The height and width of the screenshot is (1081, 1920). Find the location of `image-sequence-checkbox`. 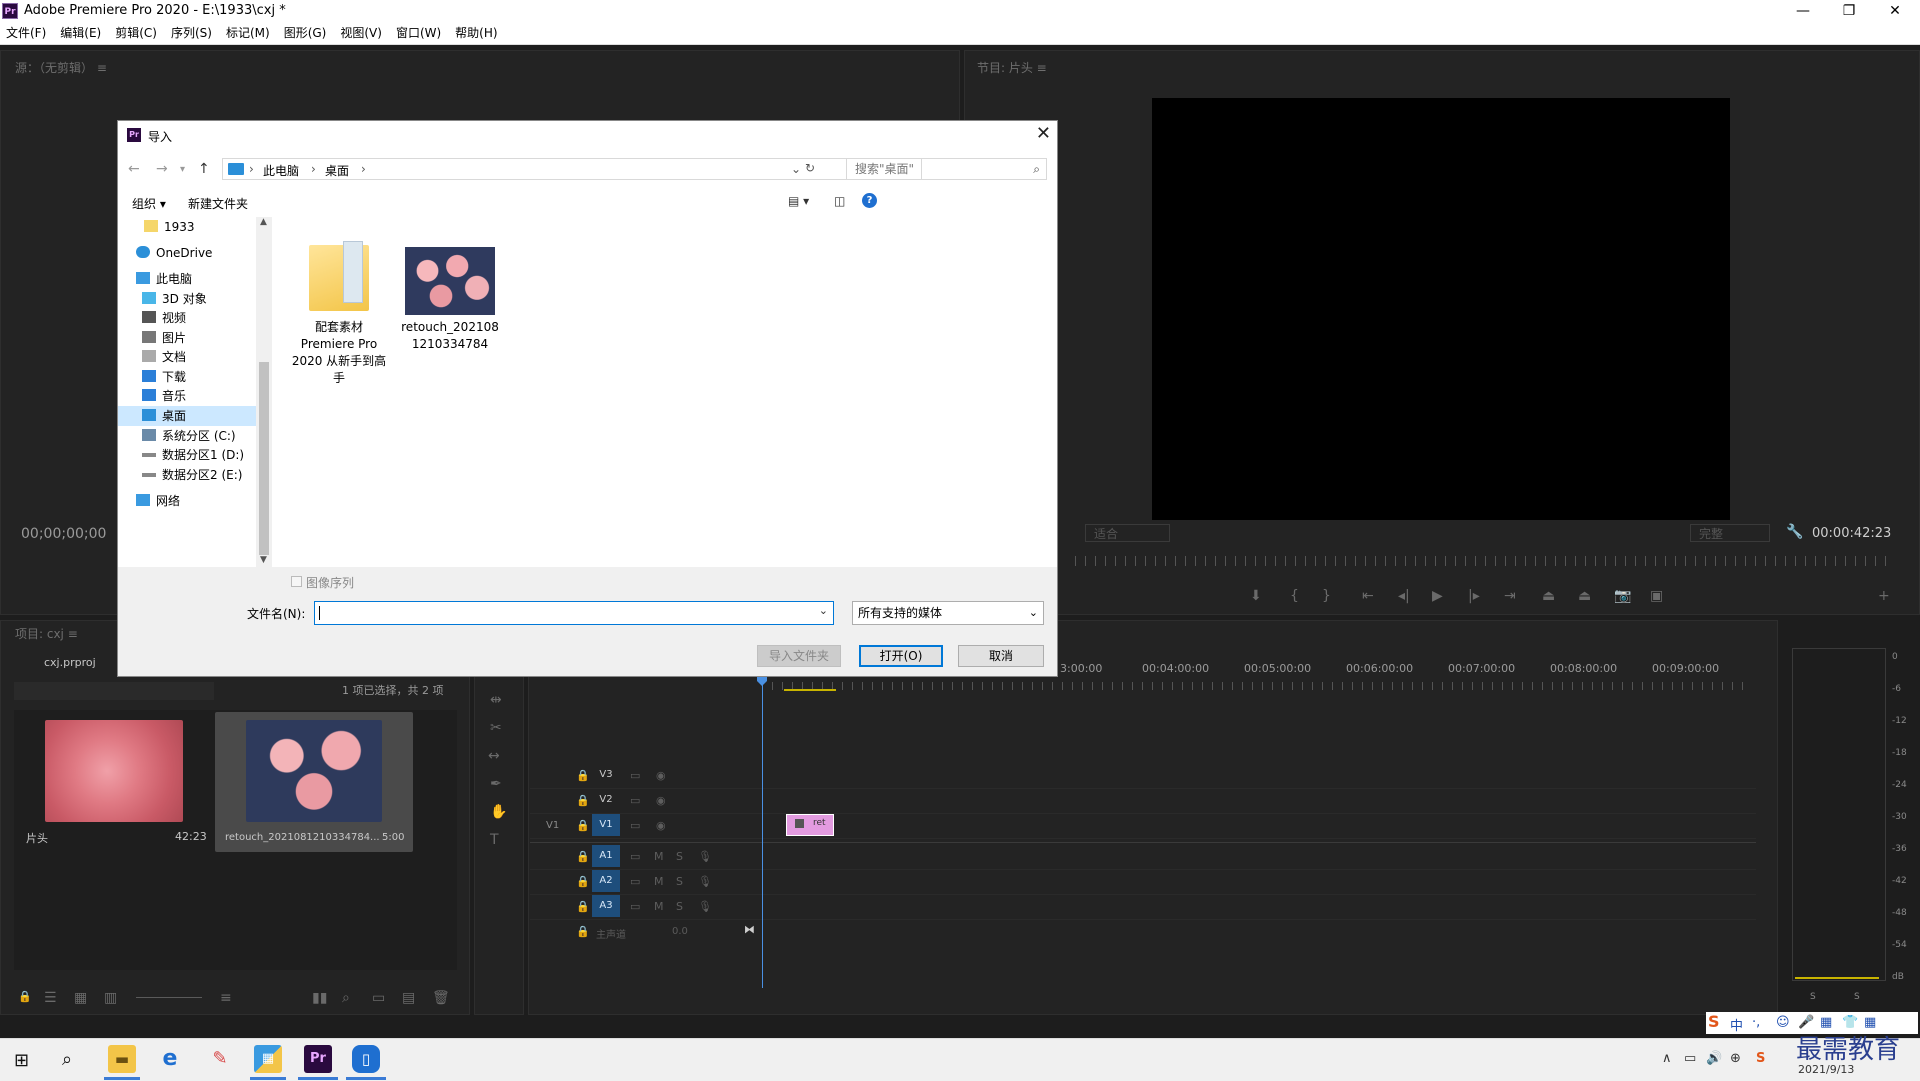

image-sequence-checkbox is located at coordinates (296, 581).